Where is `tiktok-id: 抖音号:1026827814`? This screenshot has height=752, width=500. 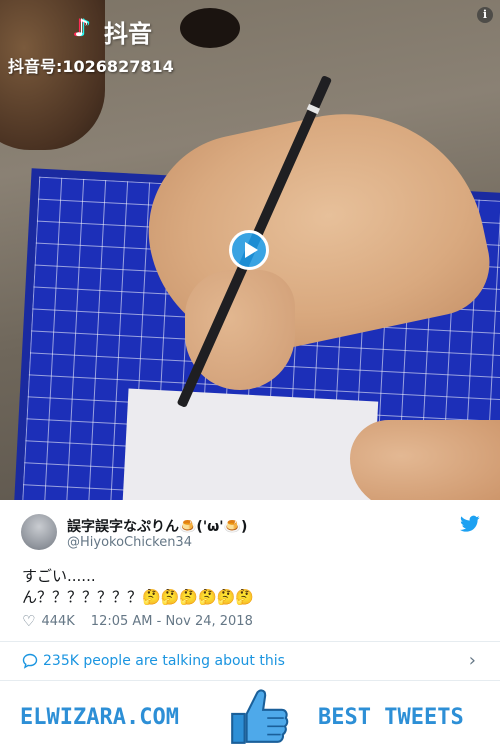
tiktok-id: 抖音号:1026827814 is located at coordinates (91, 66).